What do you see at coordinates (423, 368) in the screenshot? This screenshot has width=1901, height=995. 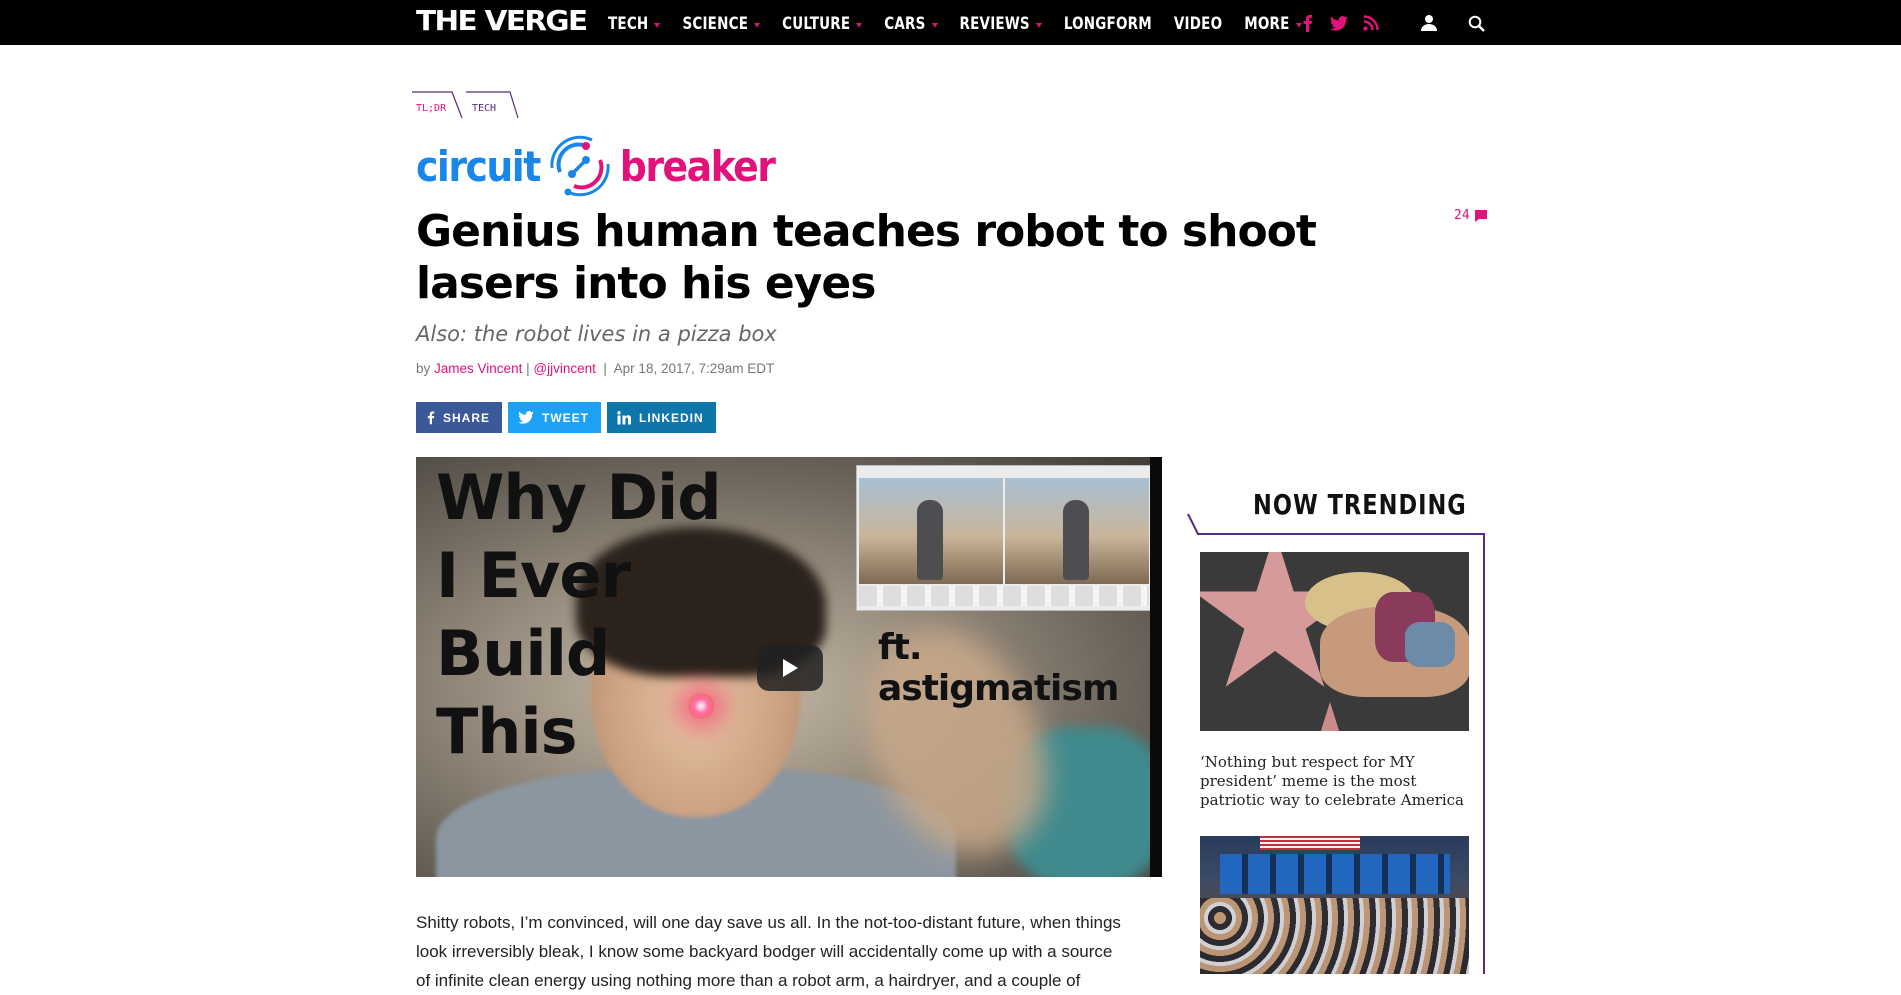 I see `byline-prefix: by` at bounding box center [423, 368].